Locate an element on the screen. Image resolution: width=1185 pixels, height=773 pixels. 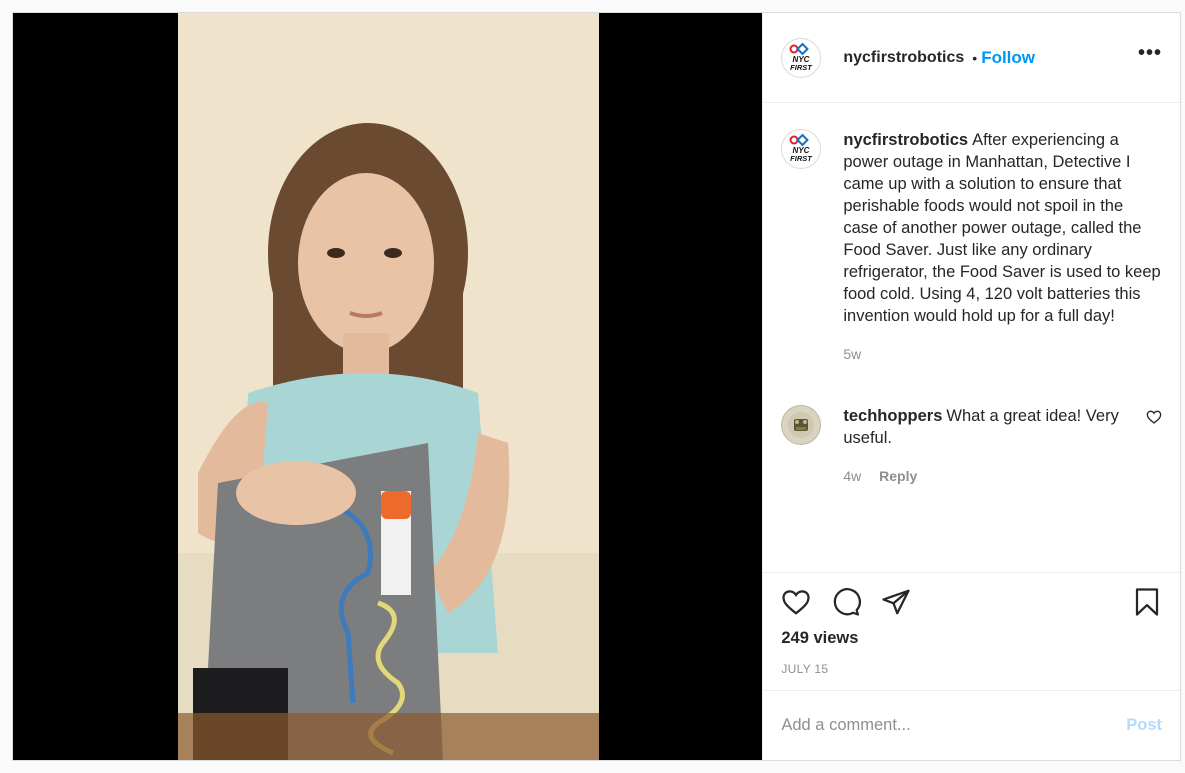
header-username: nycfirstrobotics is located at coordinates (903, 58).